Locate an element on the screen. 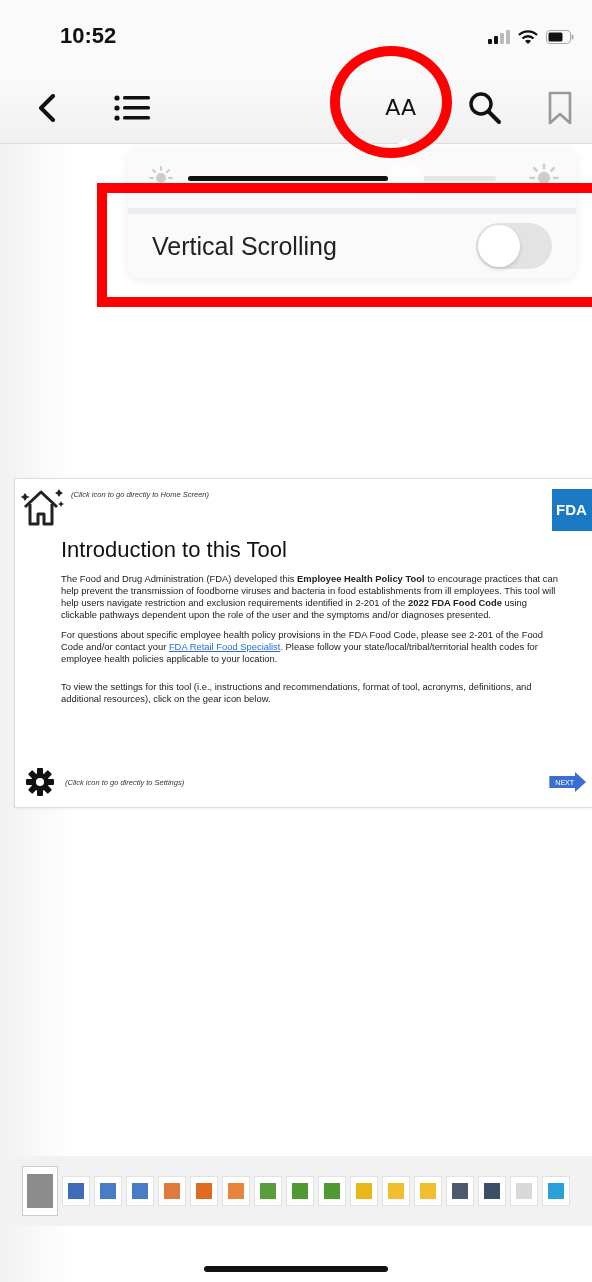 This screenshot has height=1282, width=592. settings-icon is located at coordinates (40, 782).